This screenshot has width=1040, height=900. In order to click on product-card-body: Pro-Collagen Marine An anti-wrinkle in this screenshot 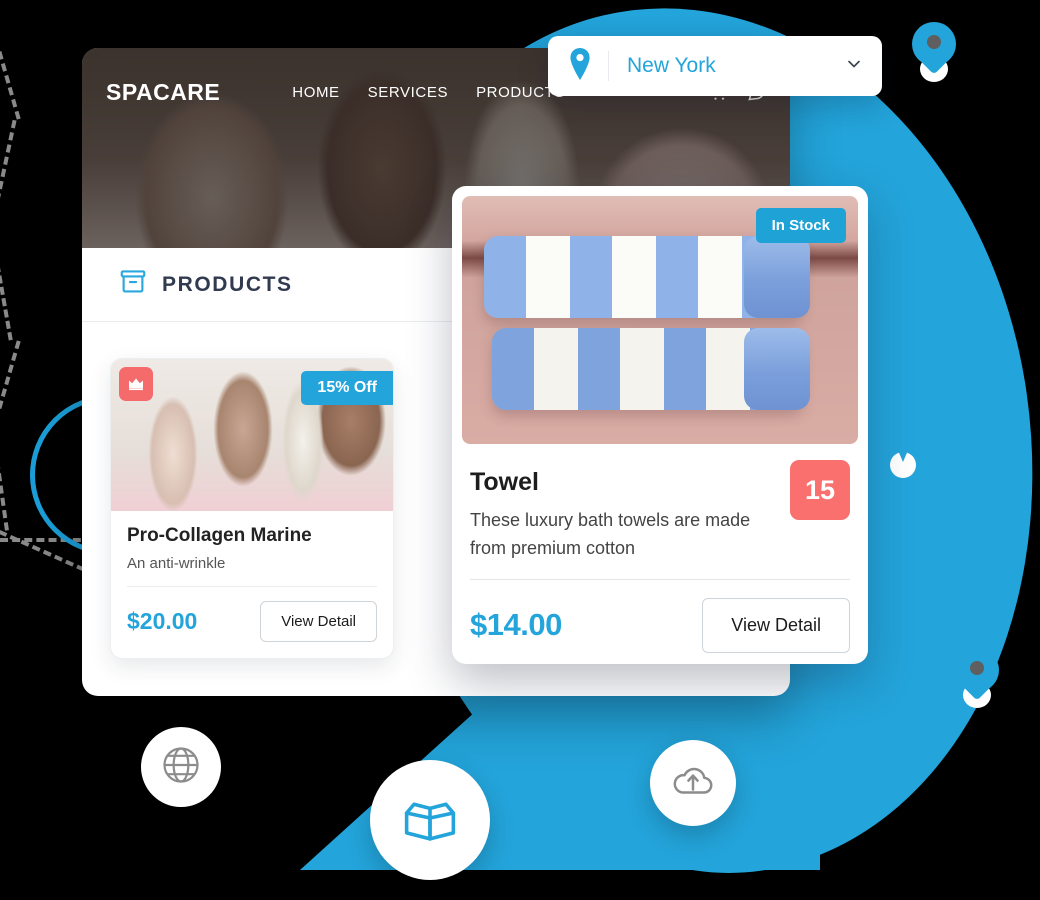, I will do `click(252, 541)`.